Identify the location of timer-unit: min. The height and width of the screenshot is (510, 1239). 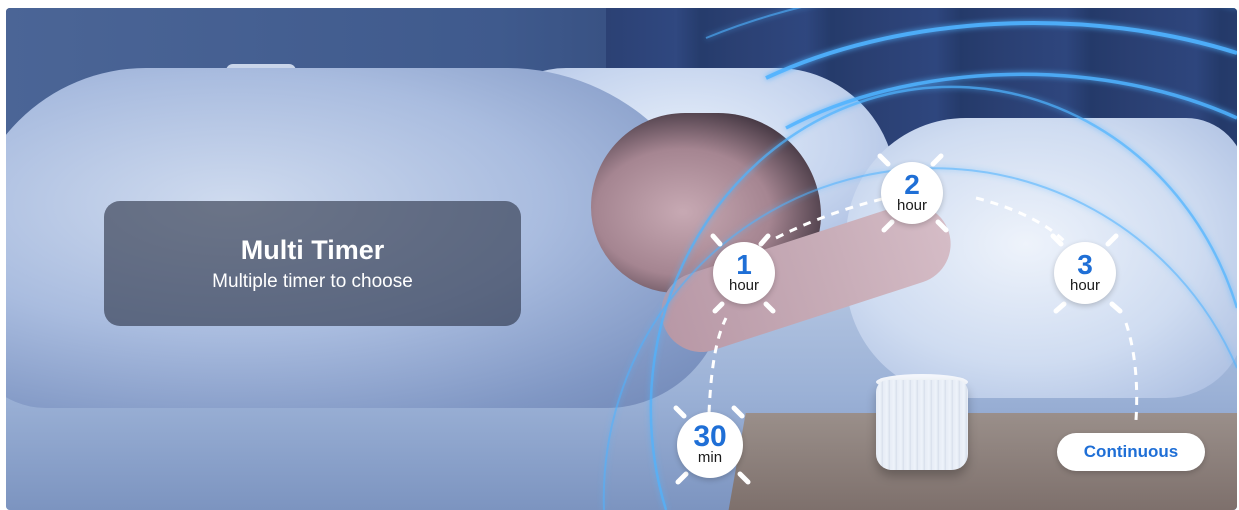
(710, 457).